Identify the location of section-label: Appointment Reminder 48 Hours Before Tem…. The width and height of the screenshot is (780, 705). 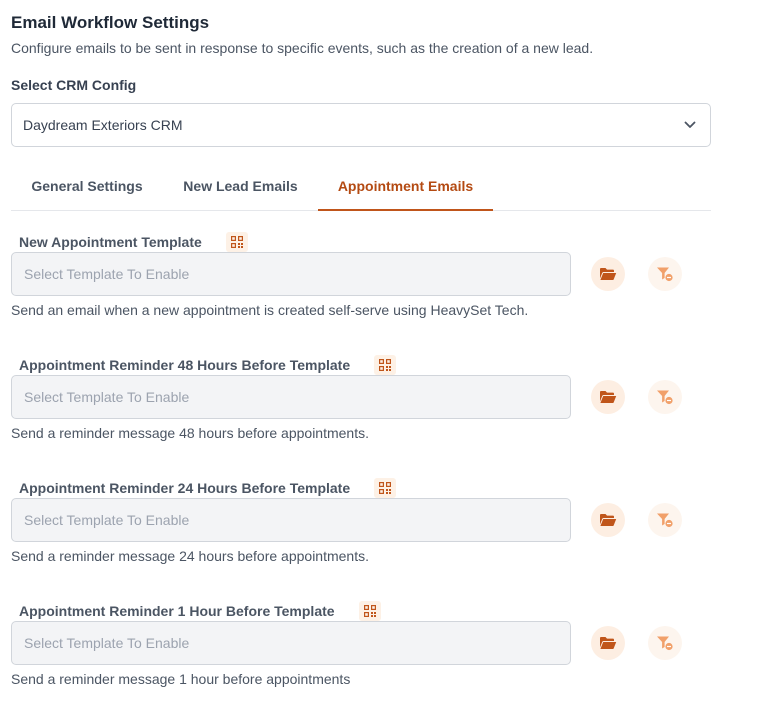
(185, 365).